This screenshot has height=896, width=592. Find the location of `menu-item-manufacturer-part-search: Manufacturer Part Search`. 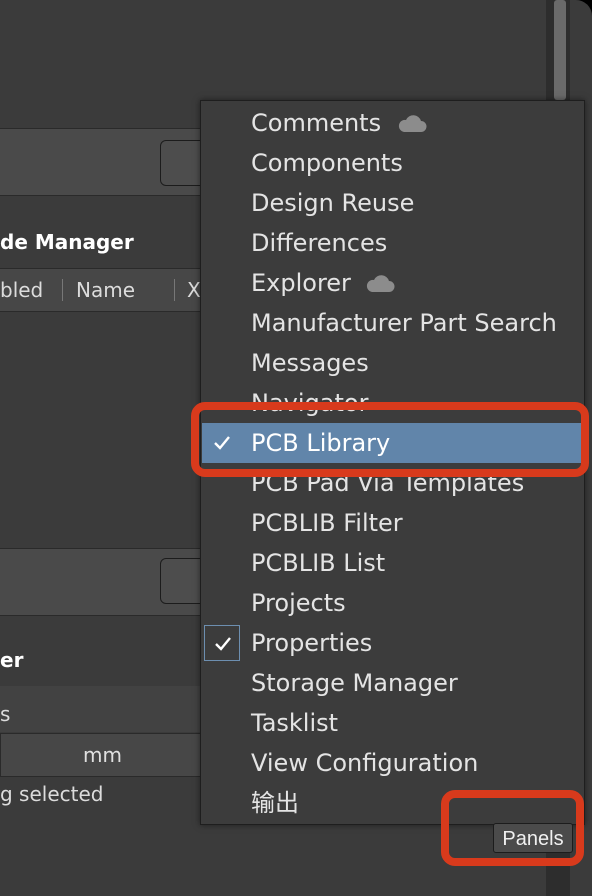

menu-item-manufacturer-part-search: Manufacturer Part Search is located at coordinates (393, 323).